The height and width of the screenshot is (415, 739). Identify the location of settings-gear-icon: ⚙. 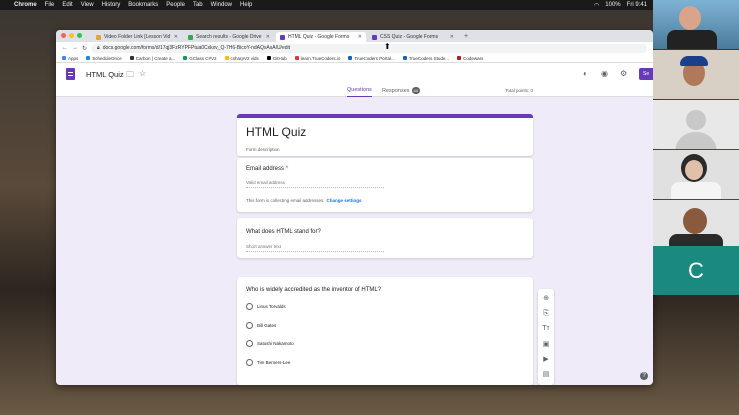
(623, 73).